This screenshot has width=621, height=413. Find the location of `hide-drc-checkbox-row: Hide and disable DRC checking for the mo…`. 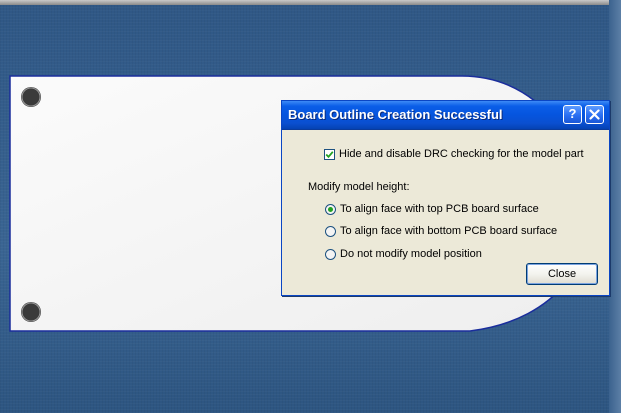

hide-drc-checkbox-row: Hide and disable DRC checking for the mo… is located at coordinates (454, 154).